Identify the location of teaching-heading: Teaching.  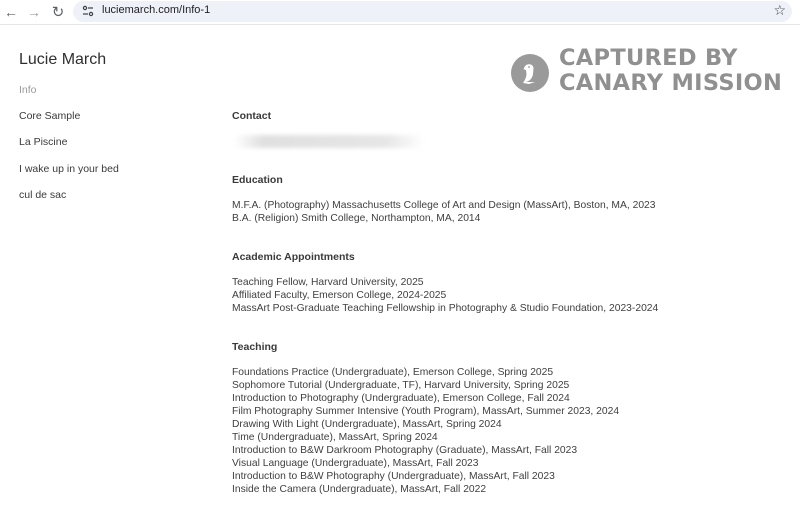
(255, 347).